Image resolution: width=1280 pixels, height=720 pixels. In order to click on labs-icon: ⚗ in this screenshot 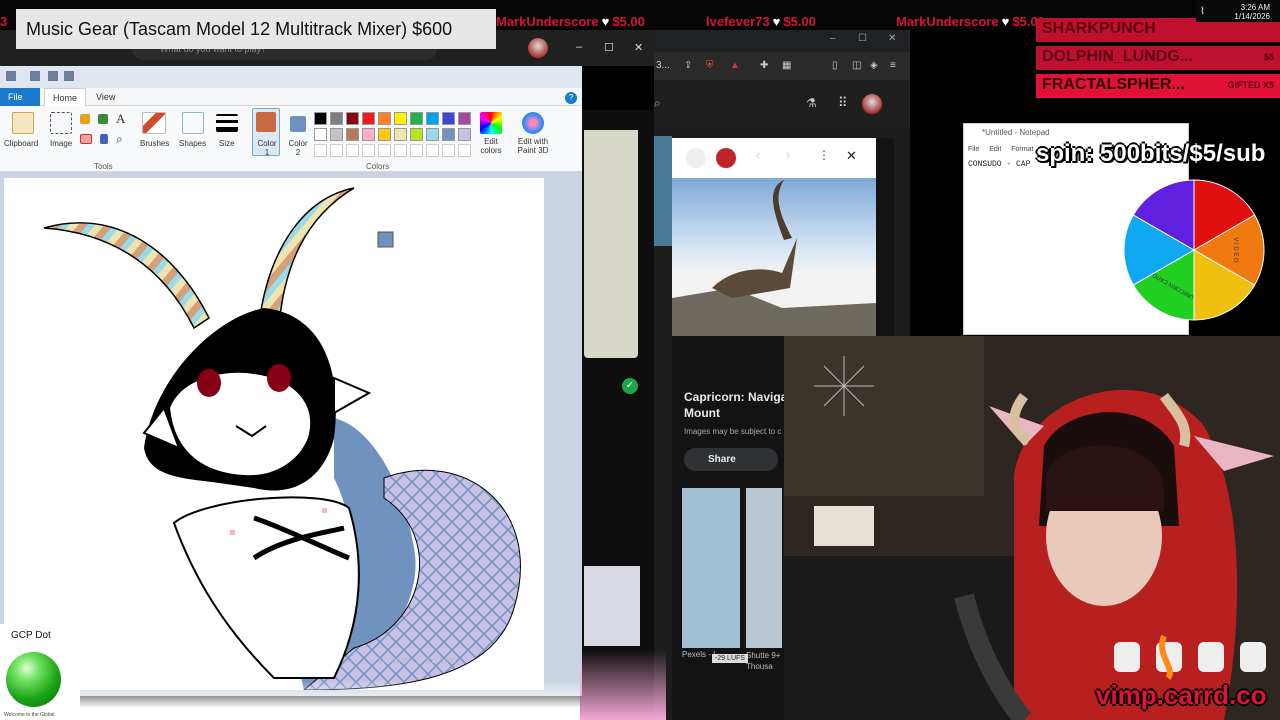, I will do `click(811, 103)`.